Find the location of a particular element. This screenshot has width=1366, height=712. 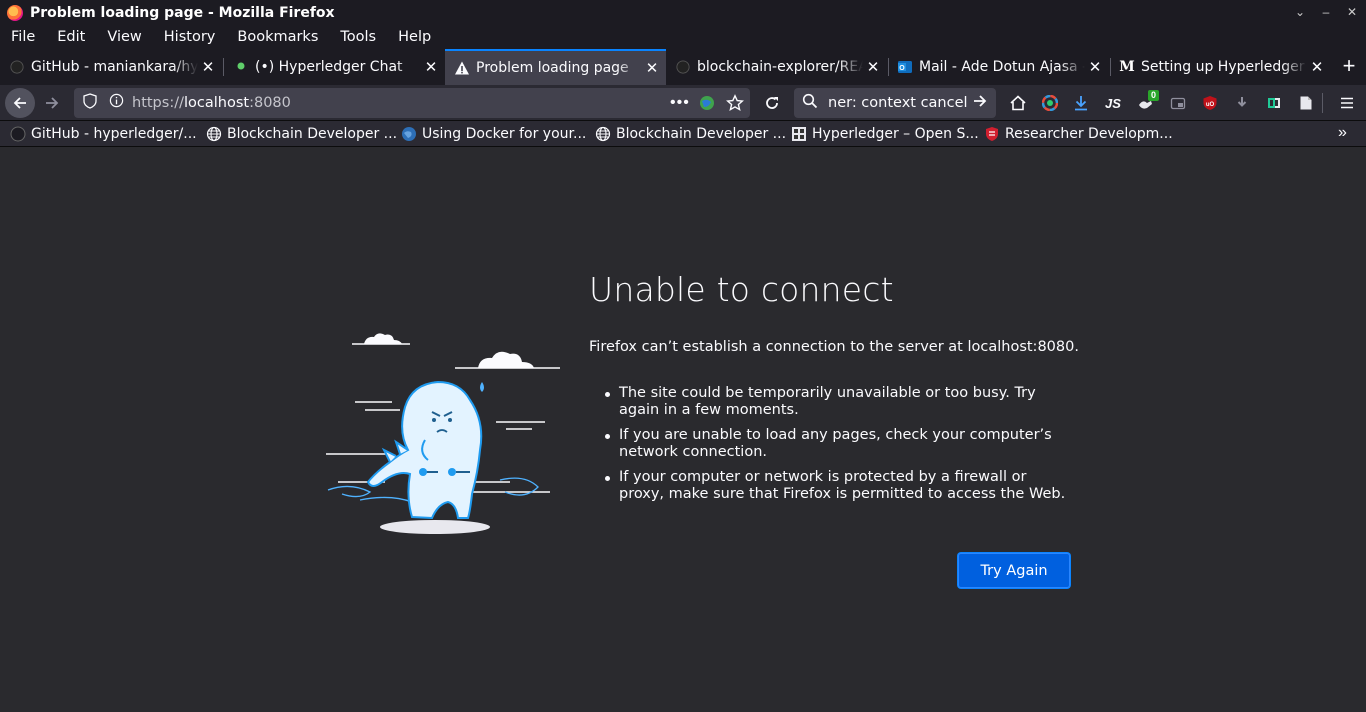

menu-file: File is located at coordinates (23, 37).